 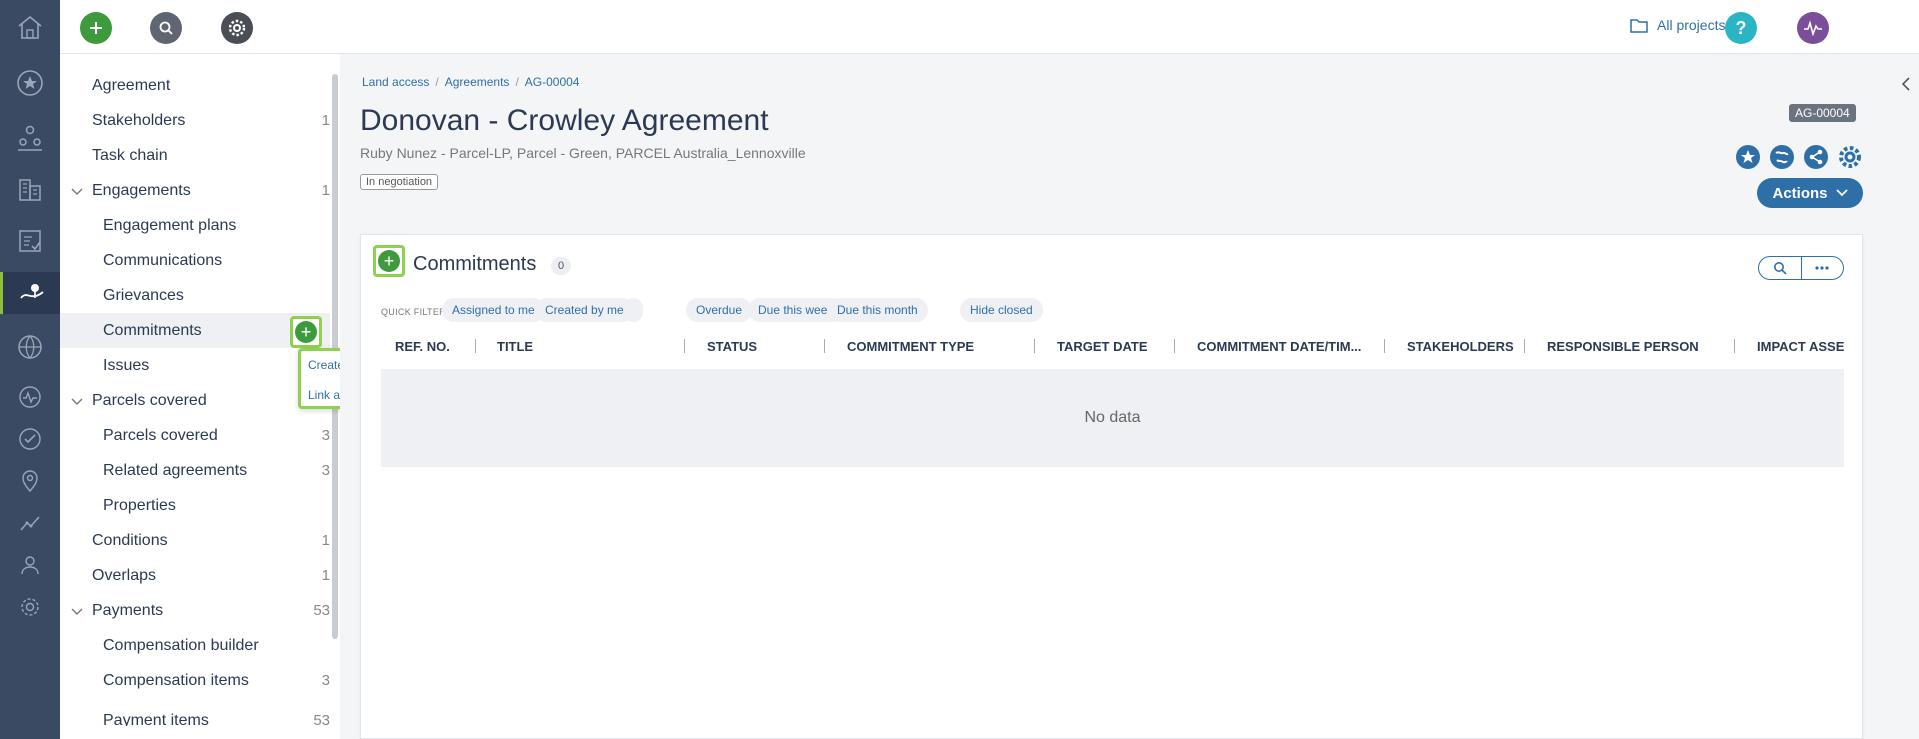 I want to click on check-circle-icon, so click(x=30, y=439).